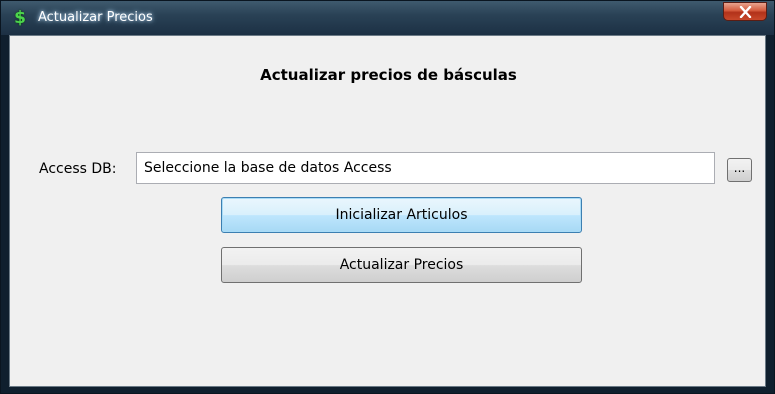  I want to click on access-db-path-field: Seleccione la base de datos Access, so click(425, 168).